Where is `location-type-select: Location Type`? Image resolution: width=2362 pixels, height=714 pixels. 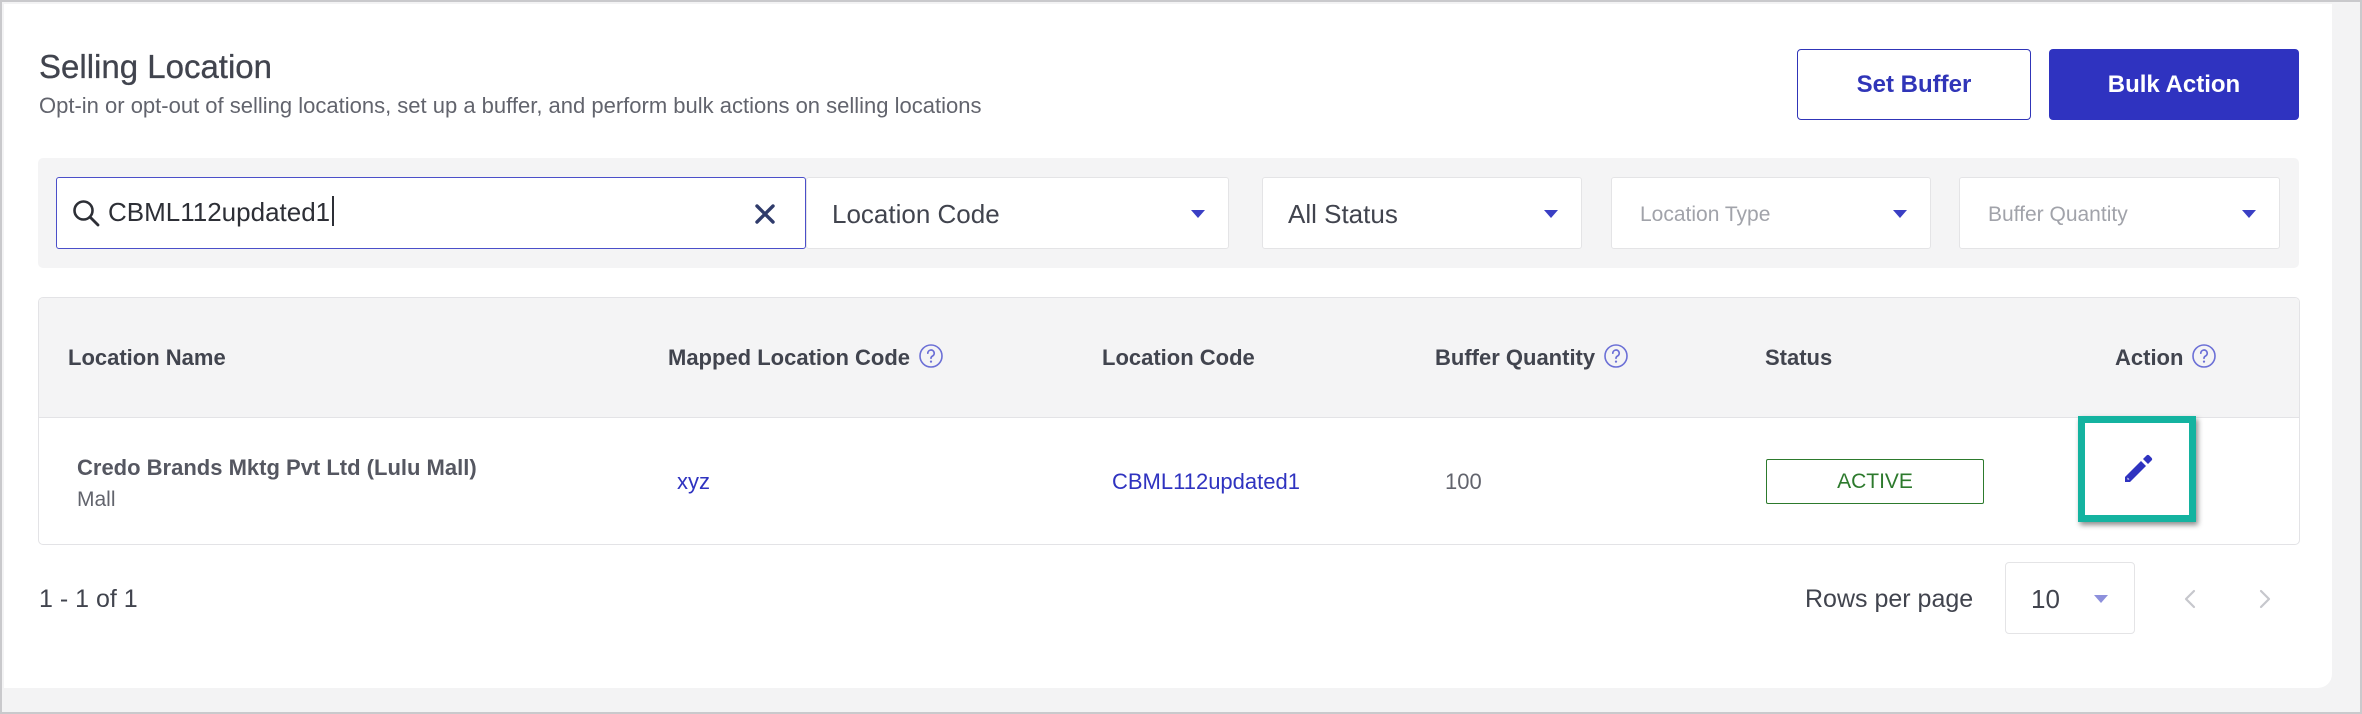 location-type-select: Location Type is located at coordinates (1771, 213).